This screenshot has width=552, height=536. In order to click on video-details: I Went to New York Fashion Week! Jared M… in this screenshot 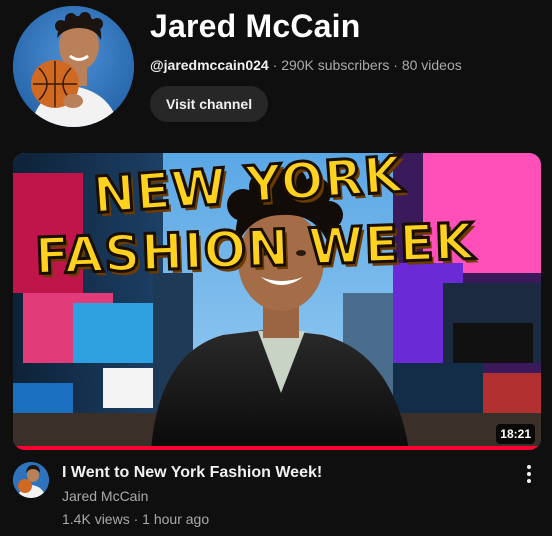, I will do `click(277, 497)`.